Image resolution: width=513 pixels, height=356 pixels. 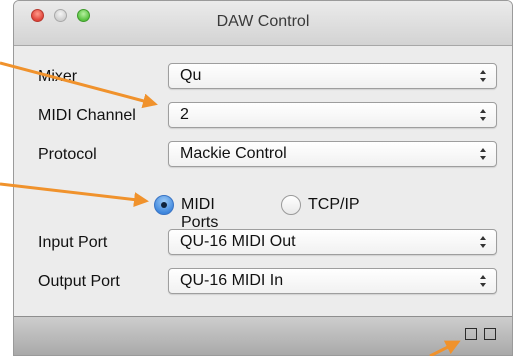 I want to click on input-port-label: Input Port, so click(x=73, y=242).